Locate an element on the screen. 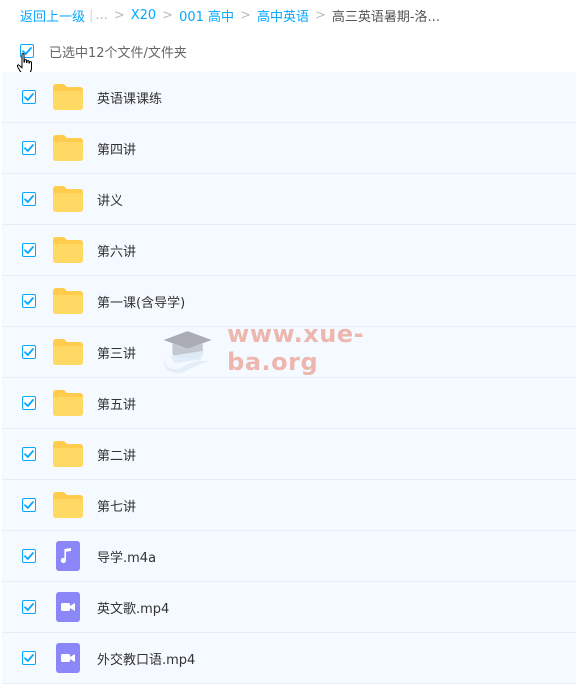 The width and height of the screenshot is (576, 695). file-name: 第六讲 is located at coordinates (116, 250).